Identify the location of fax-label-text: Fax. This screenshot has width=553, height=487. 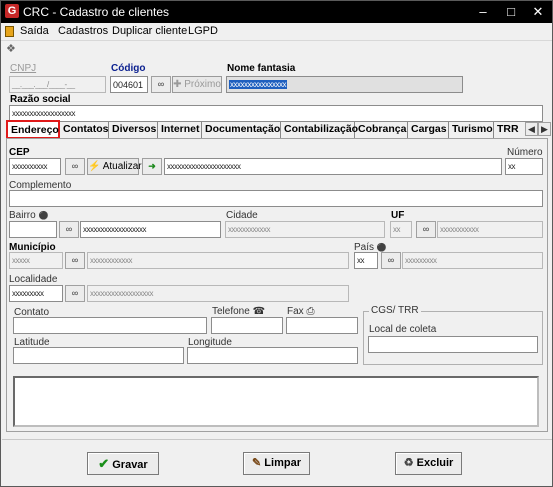
(295, 311).